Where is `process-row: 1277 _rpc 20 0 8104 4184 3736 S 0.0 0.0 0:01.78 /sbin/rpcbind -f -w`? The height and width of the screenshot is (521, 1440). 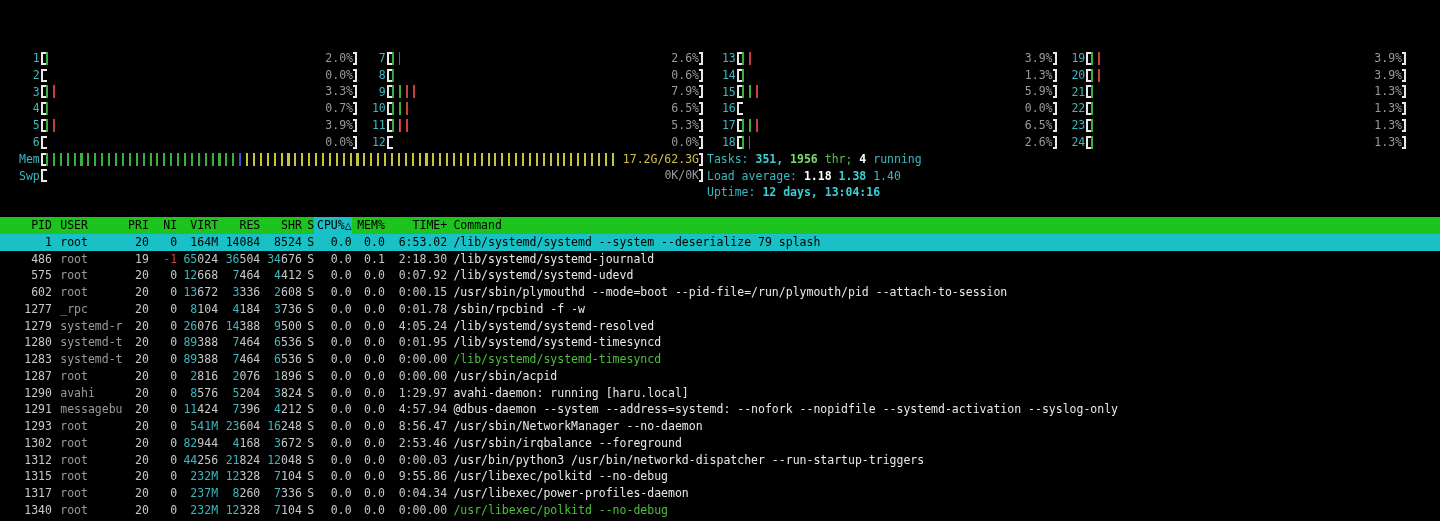
process-row: 1277 _rpc 20 0 8104 4184 3736 S 0.0 0.0 0:01.78 /sbin/rpcbind -f -w is located at coordinates (720, 309).